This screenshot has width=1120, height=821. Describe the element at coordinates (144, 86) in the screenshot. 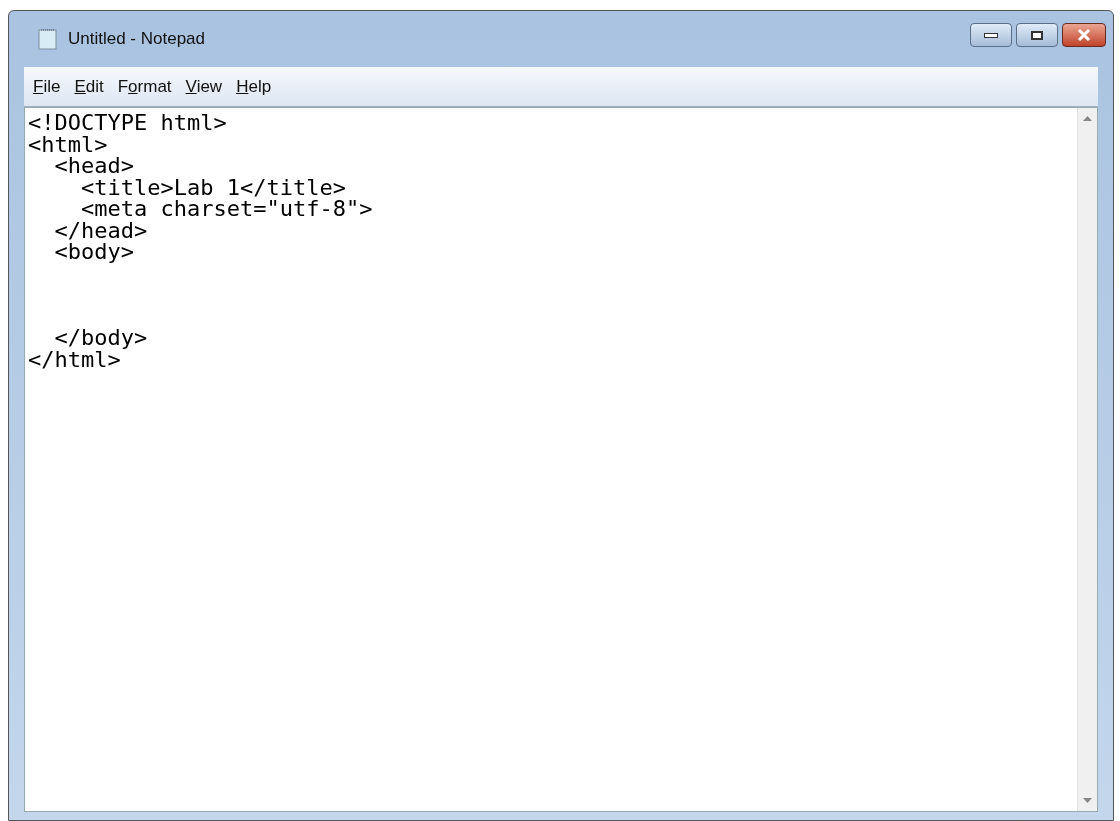

I see `menu-item: Format` at that location.